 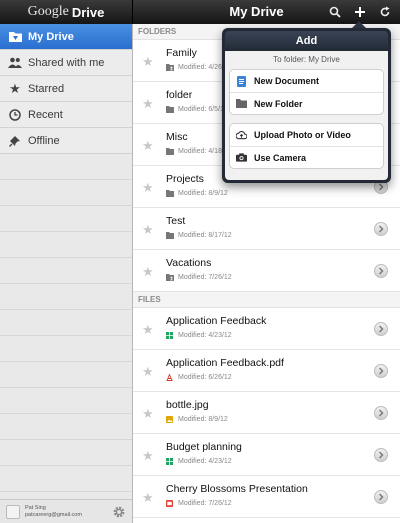 What do you see at coordinates (187, 405) in the screenshot?
I see `item-name: bottle.jpg` at bounding box center [187, 405].